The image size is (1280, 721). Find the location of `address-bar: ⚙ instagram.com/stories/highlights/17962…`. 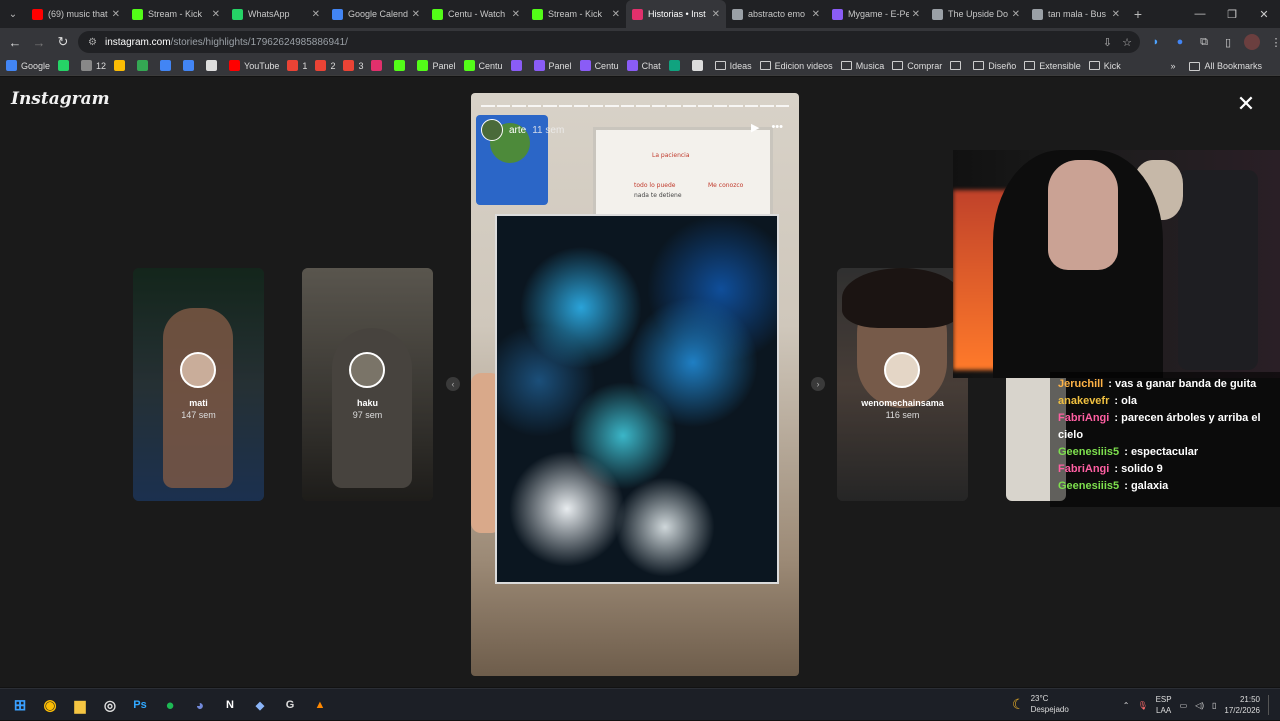

address-bar: ⚙ instagram.com/stories/highlights/17962… is located at coordinates (609, 42).